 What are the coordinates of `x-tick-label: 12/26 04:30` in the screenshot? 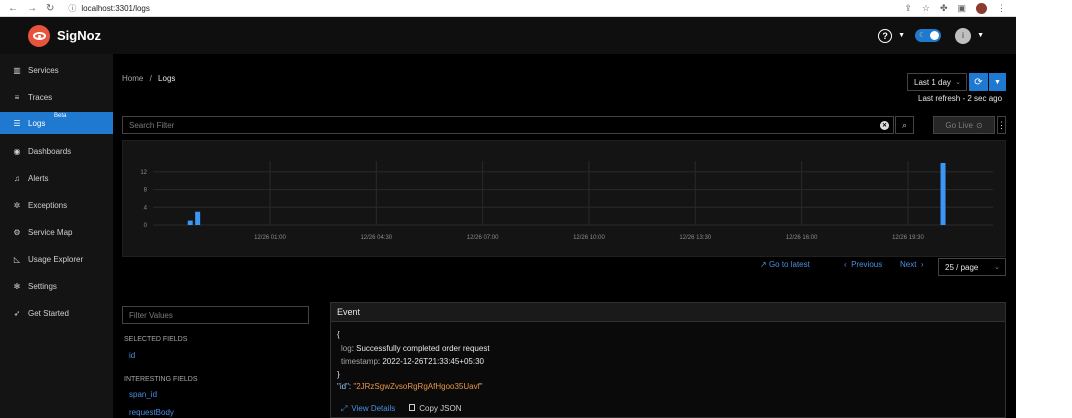 It's located at (376, 238).